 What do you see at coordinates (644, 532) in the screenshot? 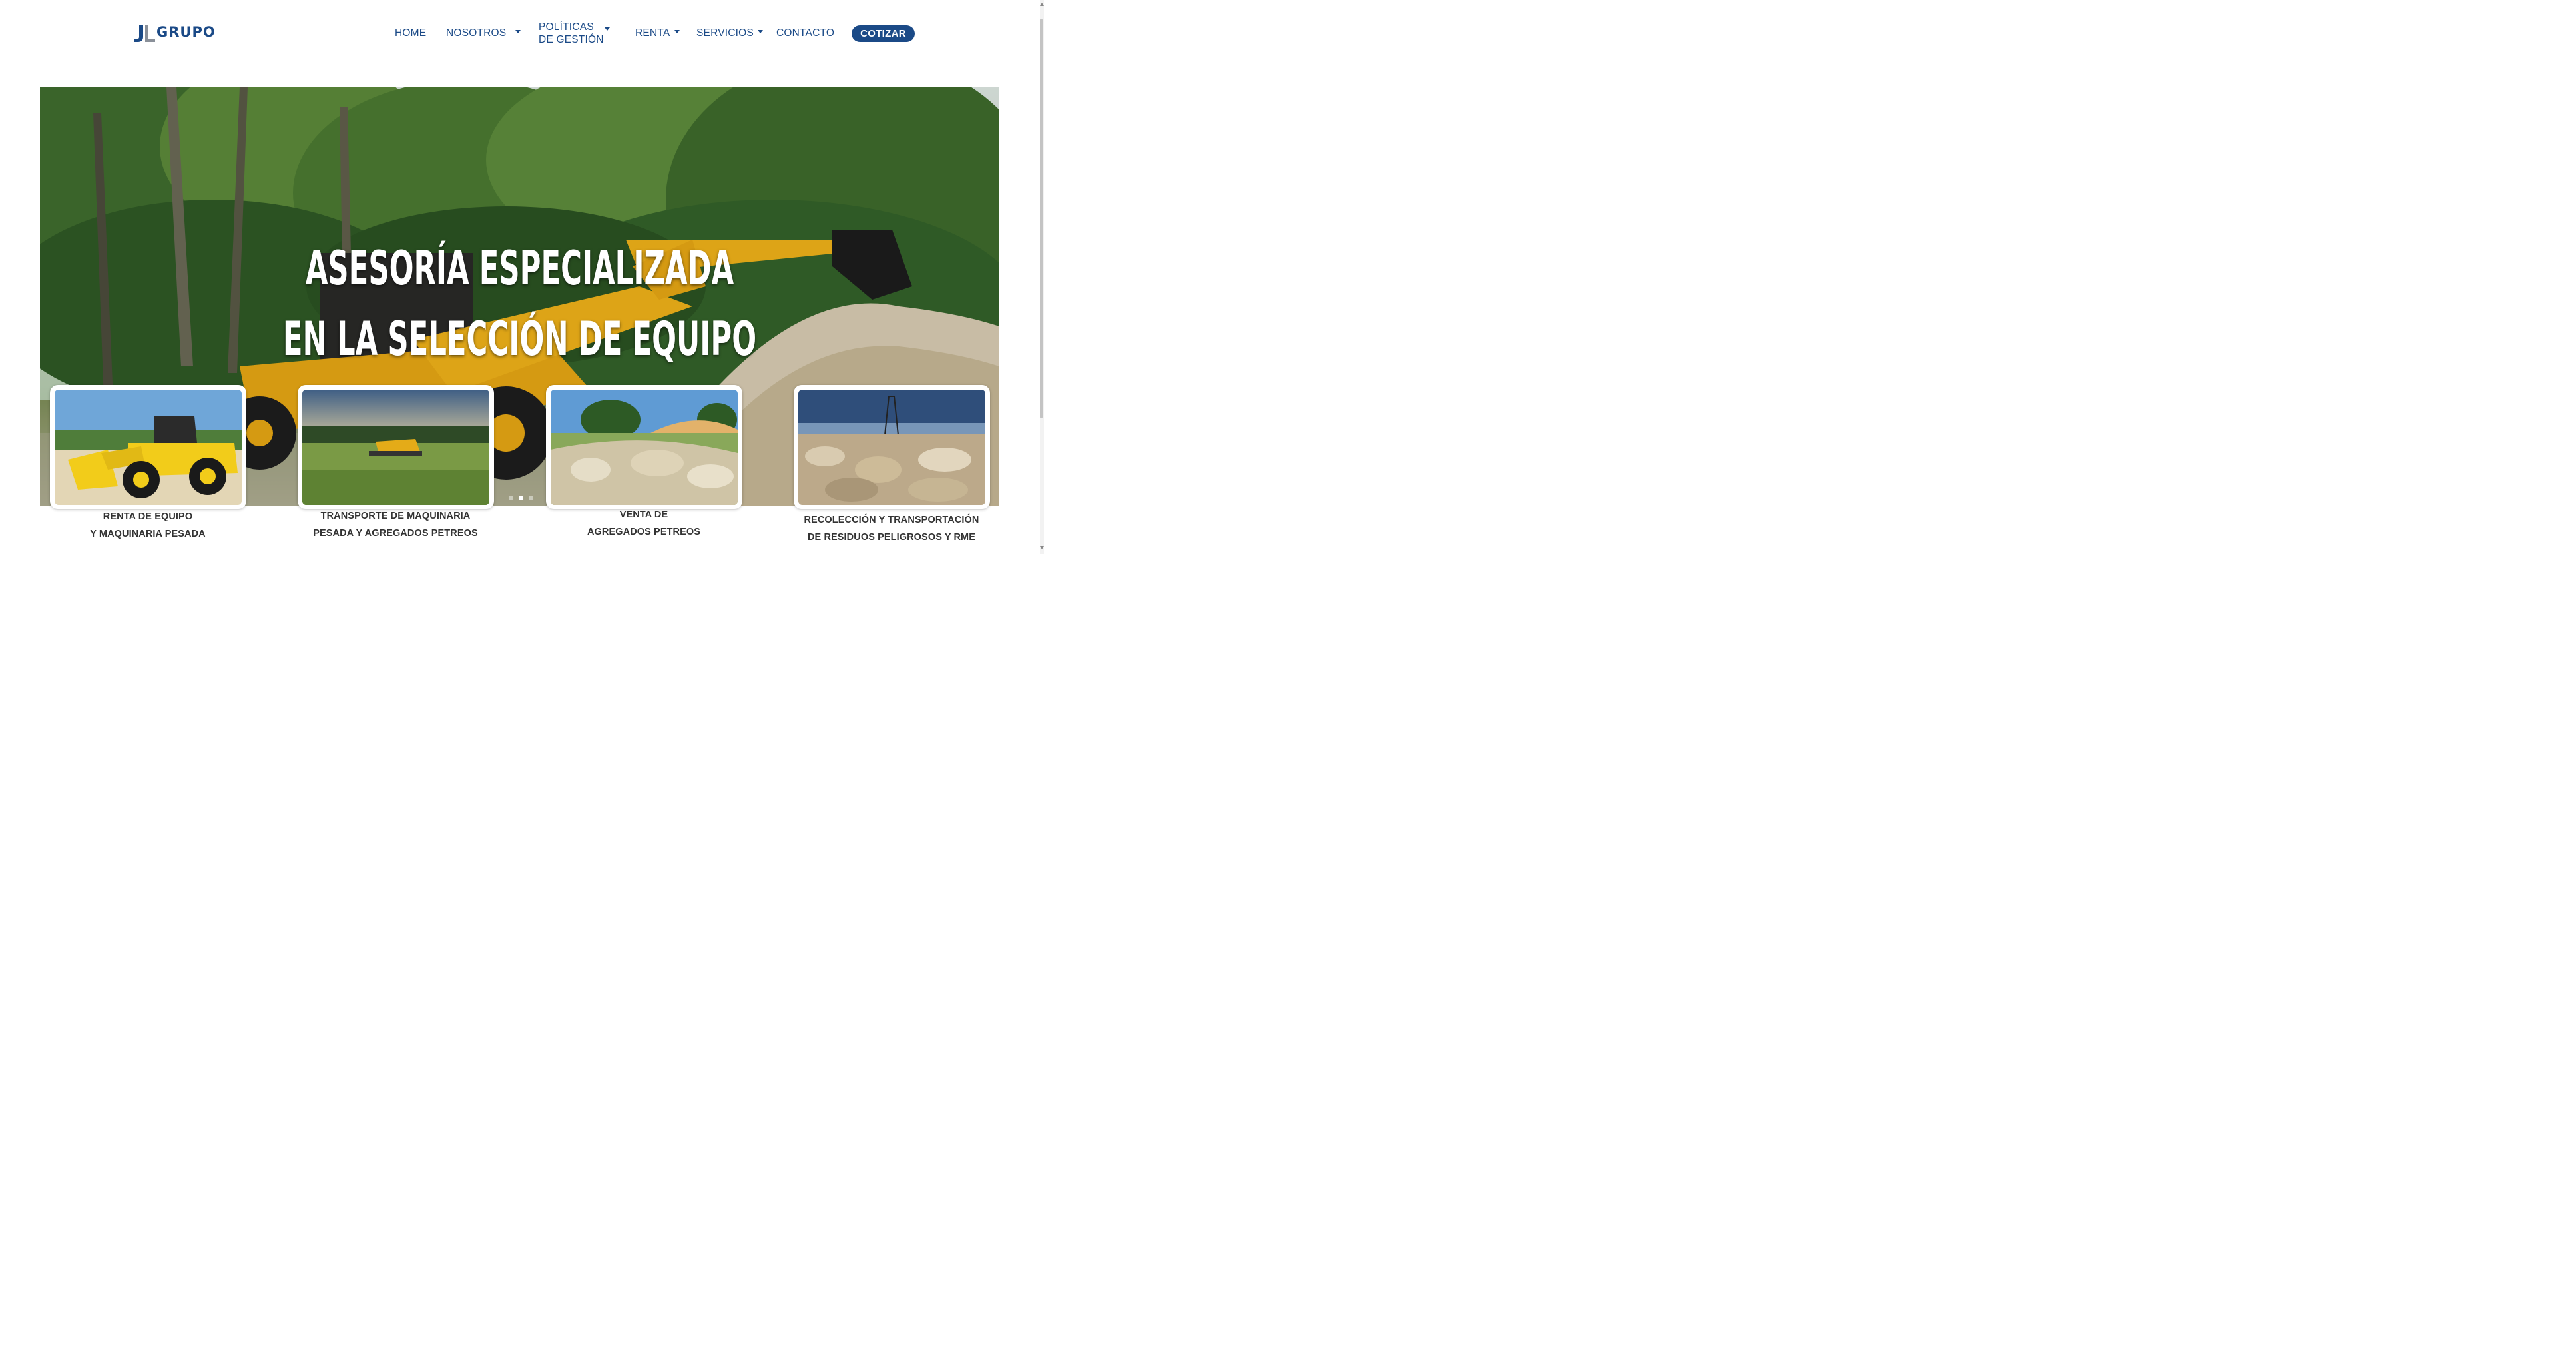
I see `service-label-line2: AGREGADOS PETREOS` at bounding box center [644, 532].